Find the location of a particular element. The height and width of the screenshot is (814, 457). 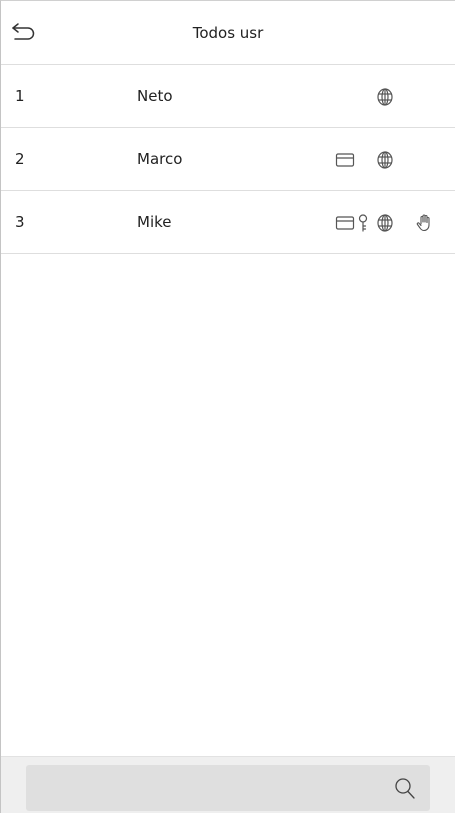

user-name: Neto is located at coordinates (155, 96).